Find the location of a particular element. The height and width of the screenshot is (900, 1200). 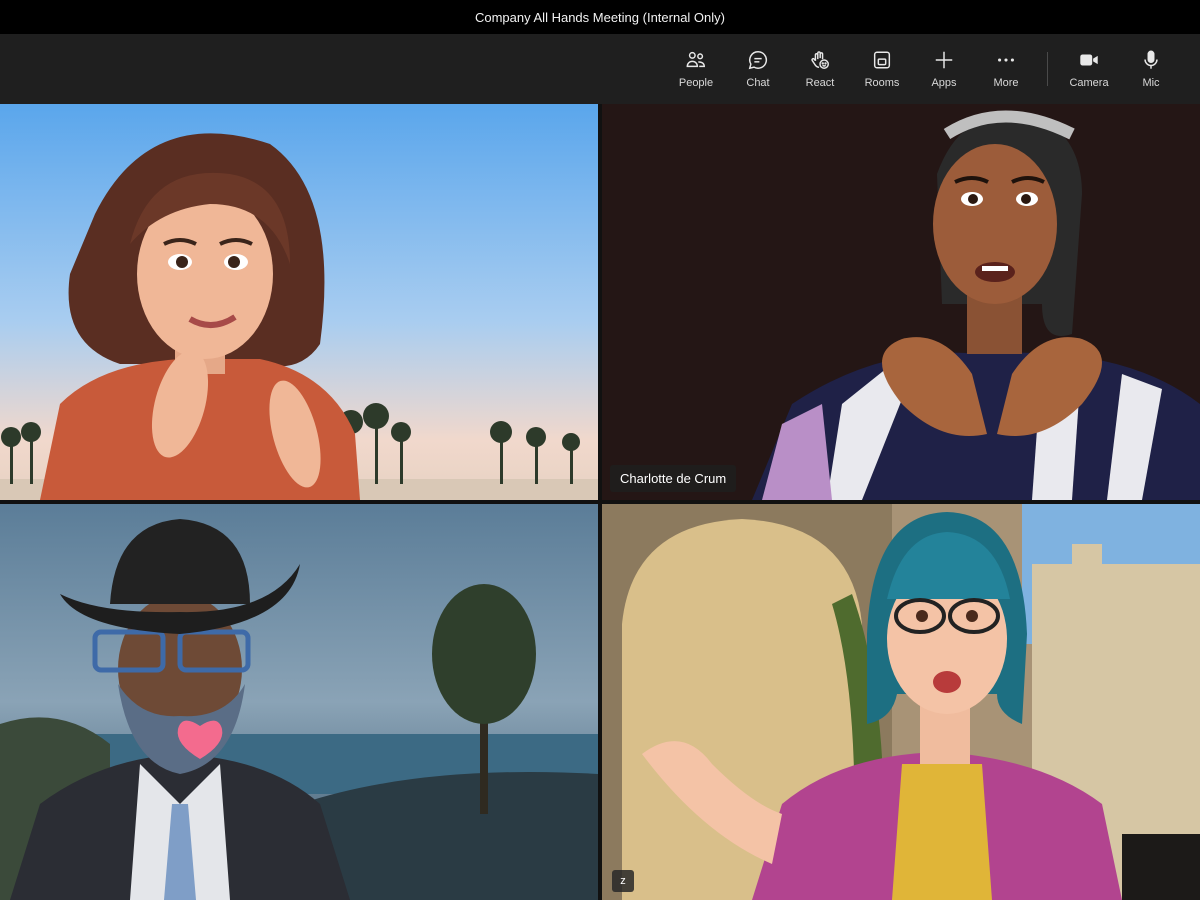

more-icon is located at coordinates (1006, 60).